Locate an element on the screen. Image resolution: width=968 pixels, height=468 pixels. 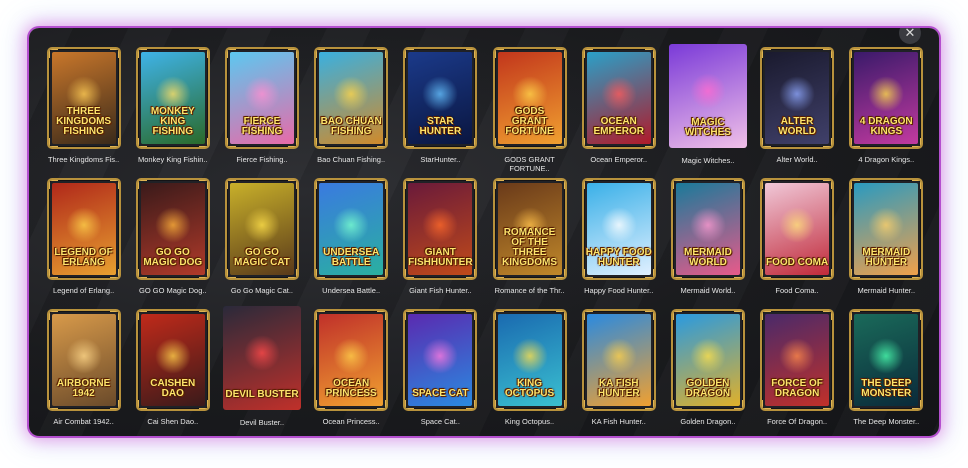
game-tile: Undersea Battle Undersea Battle.. is located at coordinates (351, 240).